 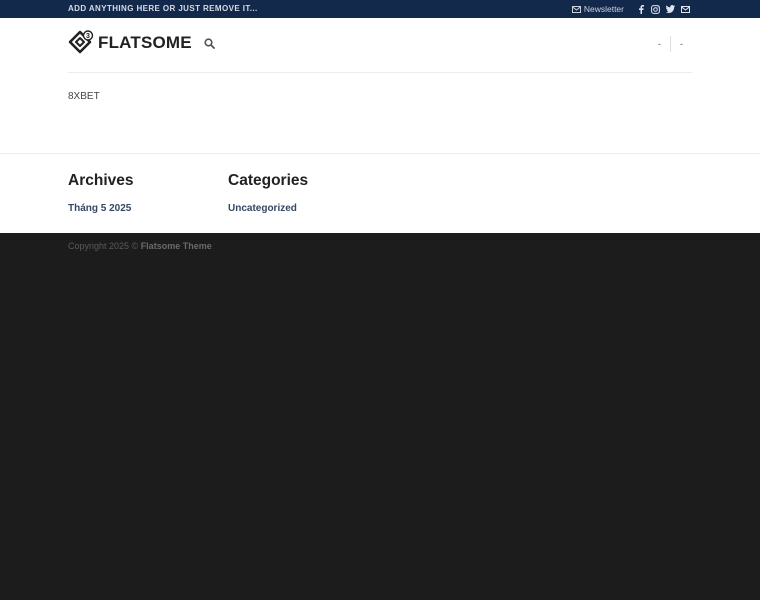 I want to click on search-icon, so click(x=209, y=43).